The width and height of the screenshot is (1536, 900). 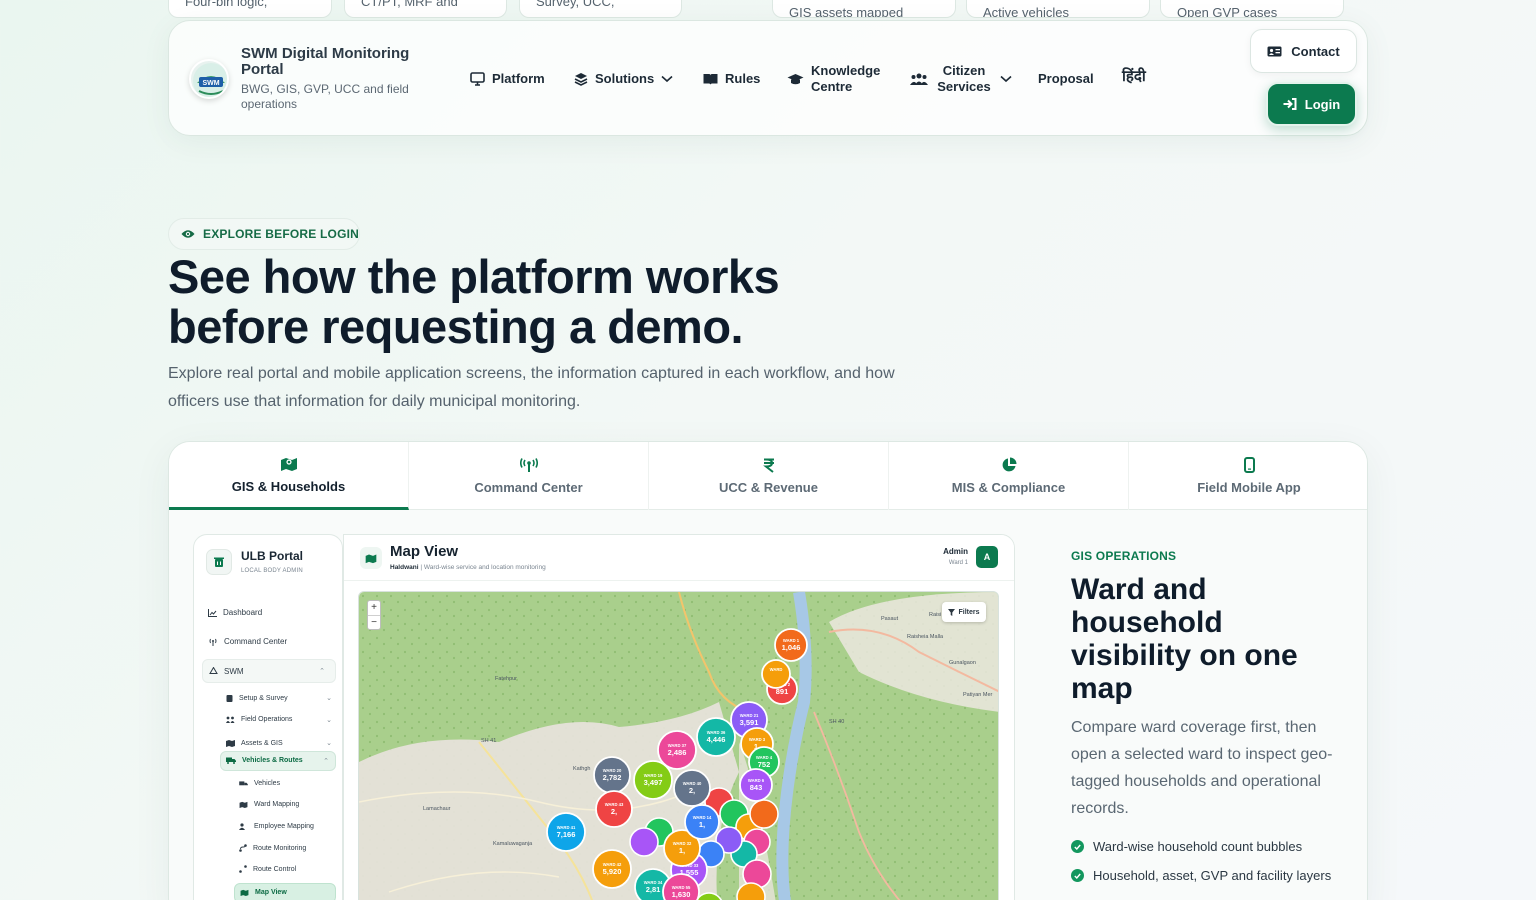 What do you see at coordinates (925, 637) in the screenshot?
I see `map-place-label: Raisheia Malla` at bounding box center [925, 637].